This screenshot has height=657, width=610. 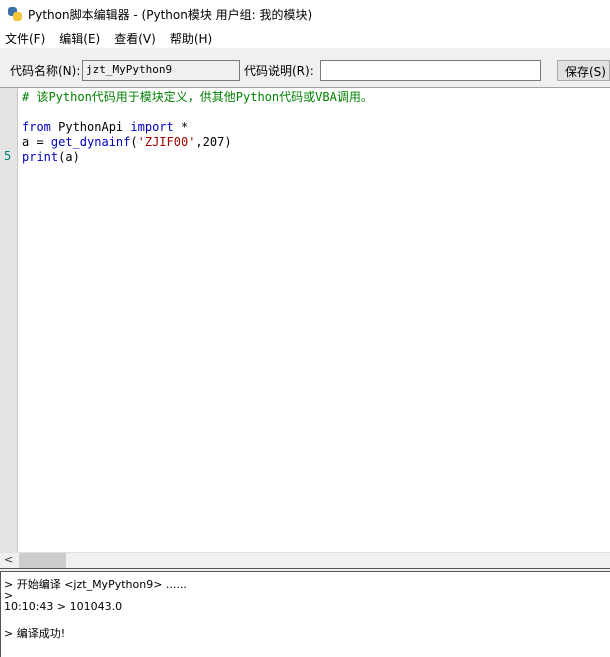 I want to click on window-title: Python脚本编辑器 - (Python模块 用户组: 我的模块), so click(x=170, y=14).